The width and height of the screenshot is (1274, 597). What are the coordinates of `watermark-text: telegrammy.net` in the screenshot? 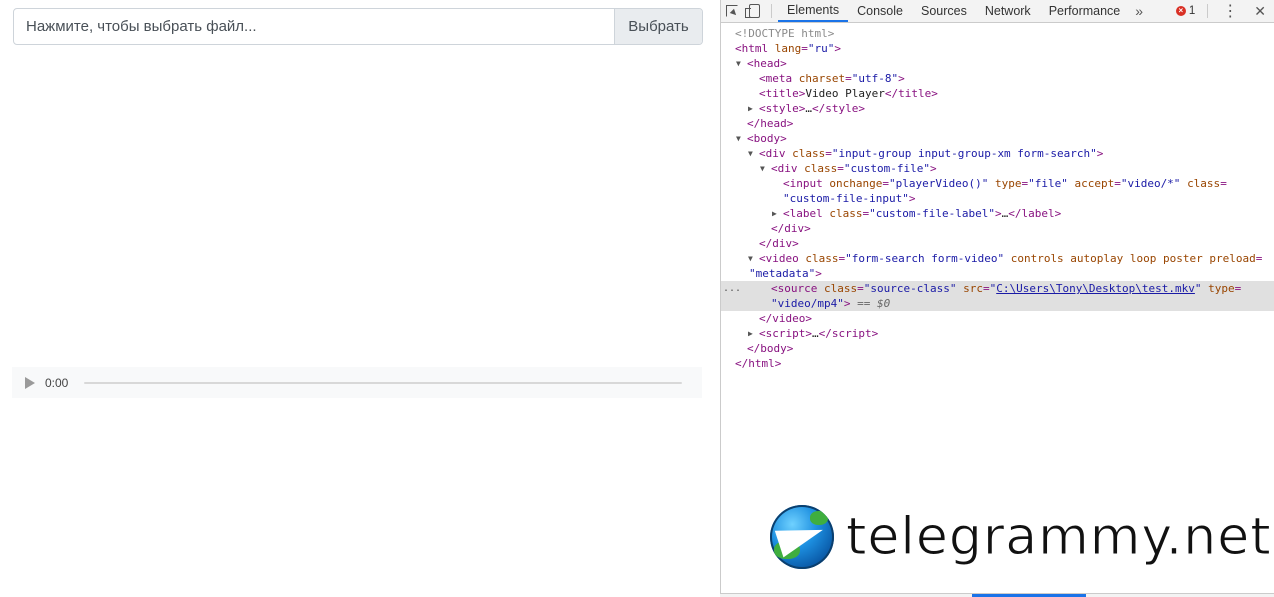 It's located at (1059, 537).